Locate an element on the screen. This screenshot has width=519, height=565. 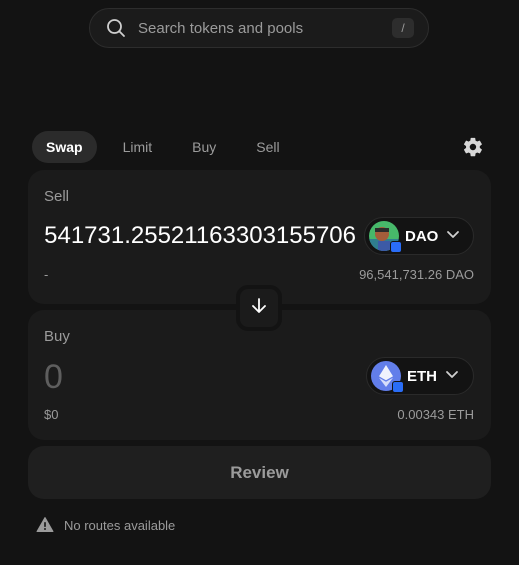
search-bar: Search tokens and pools / is located at coordinates (259, 28).